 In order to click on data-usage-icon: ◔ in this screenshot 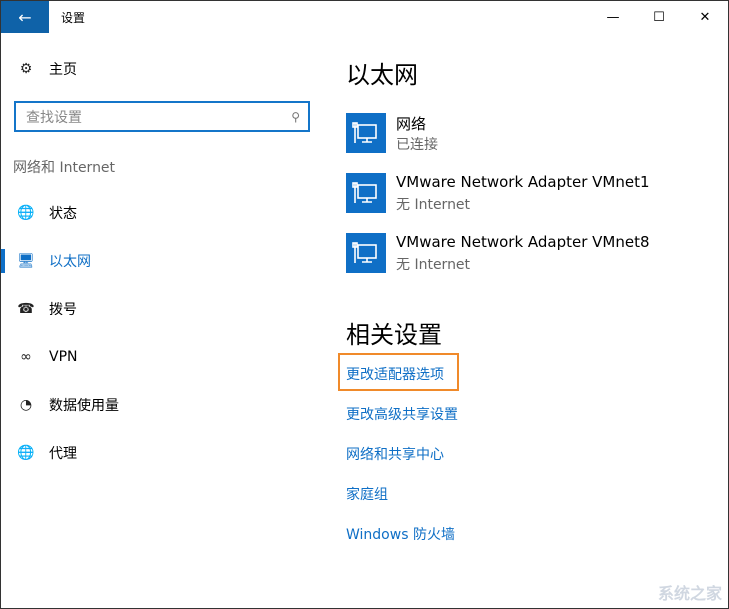, I will do `click(26, 405)`.